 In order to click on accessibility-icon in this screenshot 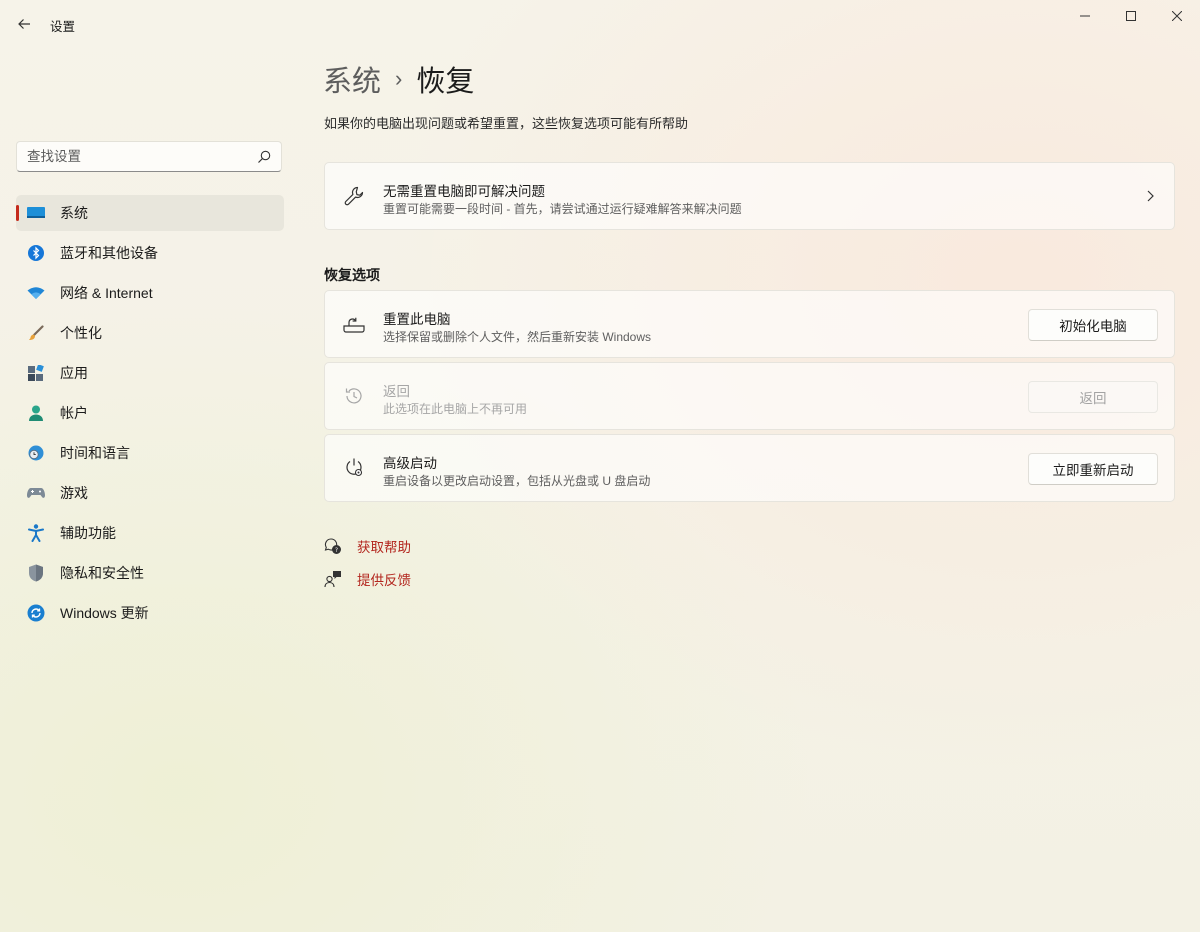, I will do `click(36, 533)`.